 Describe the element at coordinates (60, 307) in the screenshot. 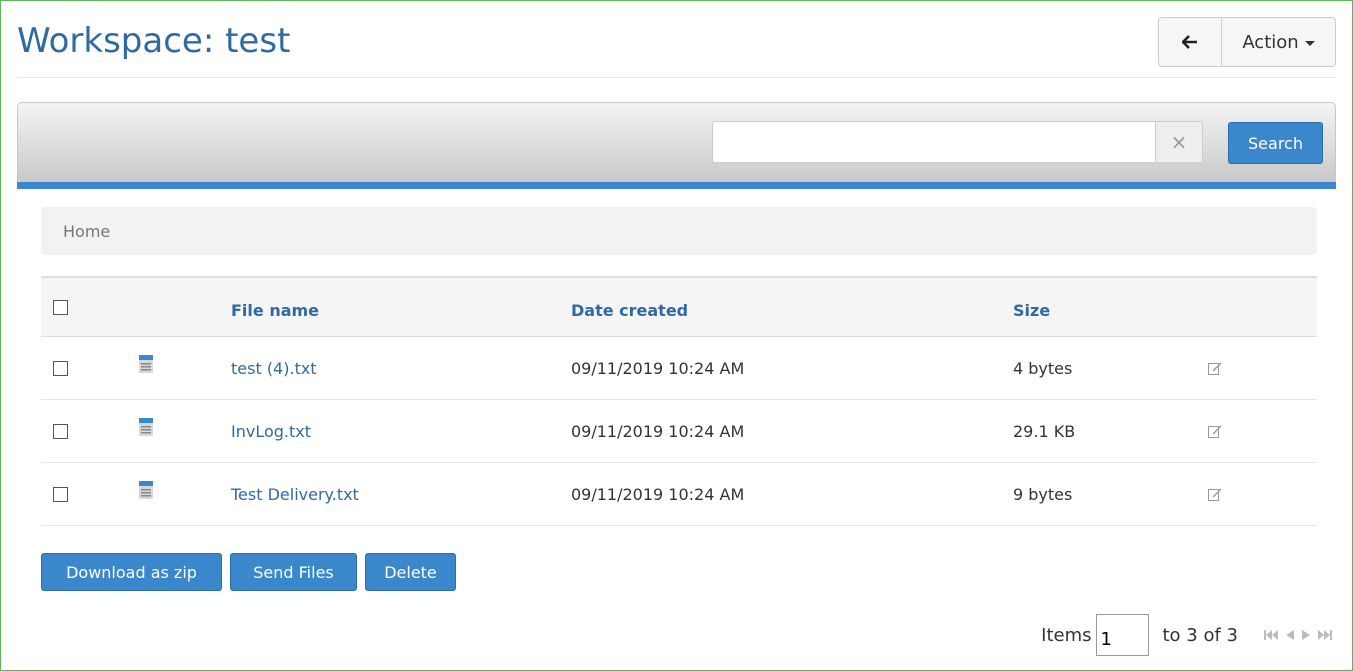

I see `select-all-checkbox` at that location.